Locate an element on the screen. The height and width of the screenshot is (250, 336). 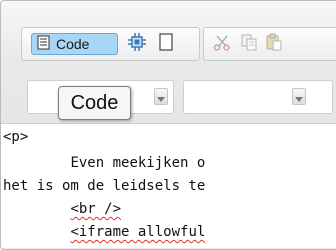
copy-icon is located at coordinates (249, 44).